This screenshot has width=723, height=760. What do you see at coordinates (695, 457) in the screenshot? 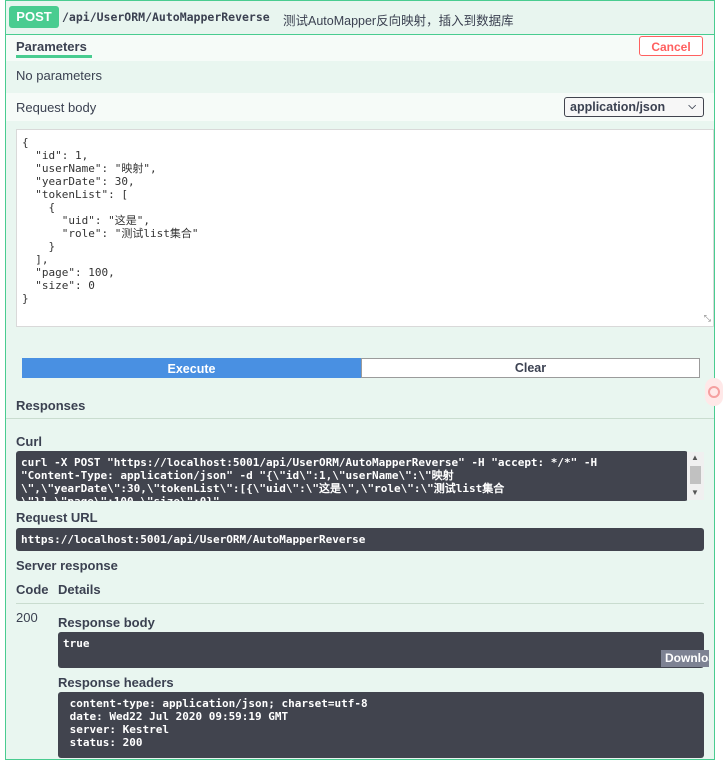
I see `scroll-up-icon: ▲` at bounding box center [695, 457].